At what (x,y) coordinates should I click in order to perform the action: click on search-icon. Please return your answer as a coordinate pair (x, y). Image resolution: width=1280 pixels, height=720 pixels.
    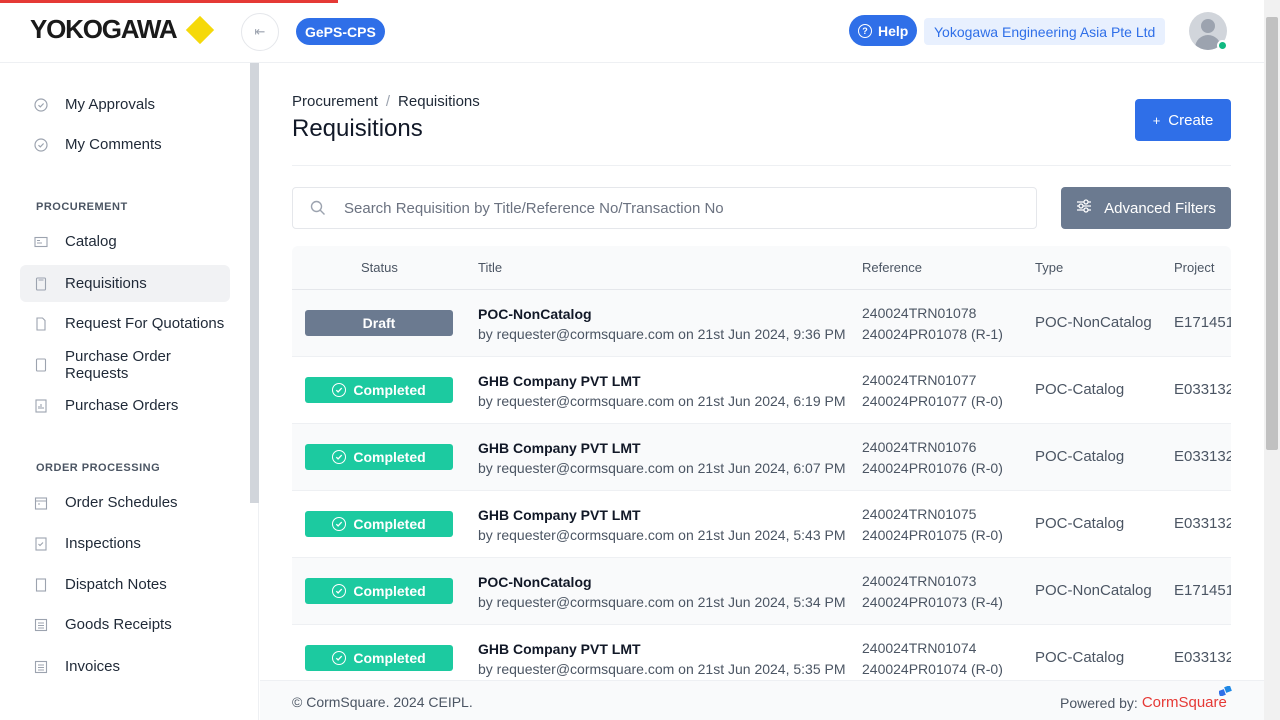
    Looking at the image, I should click on (318, 208).